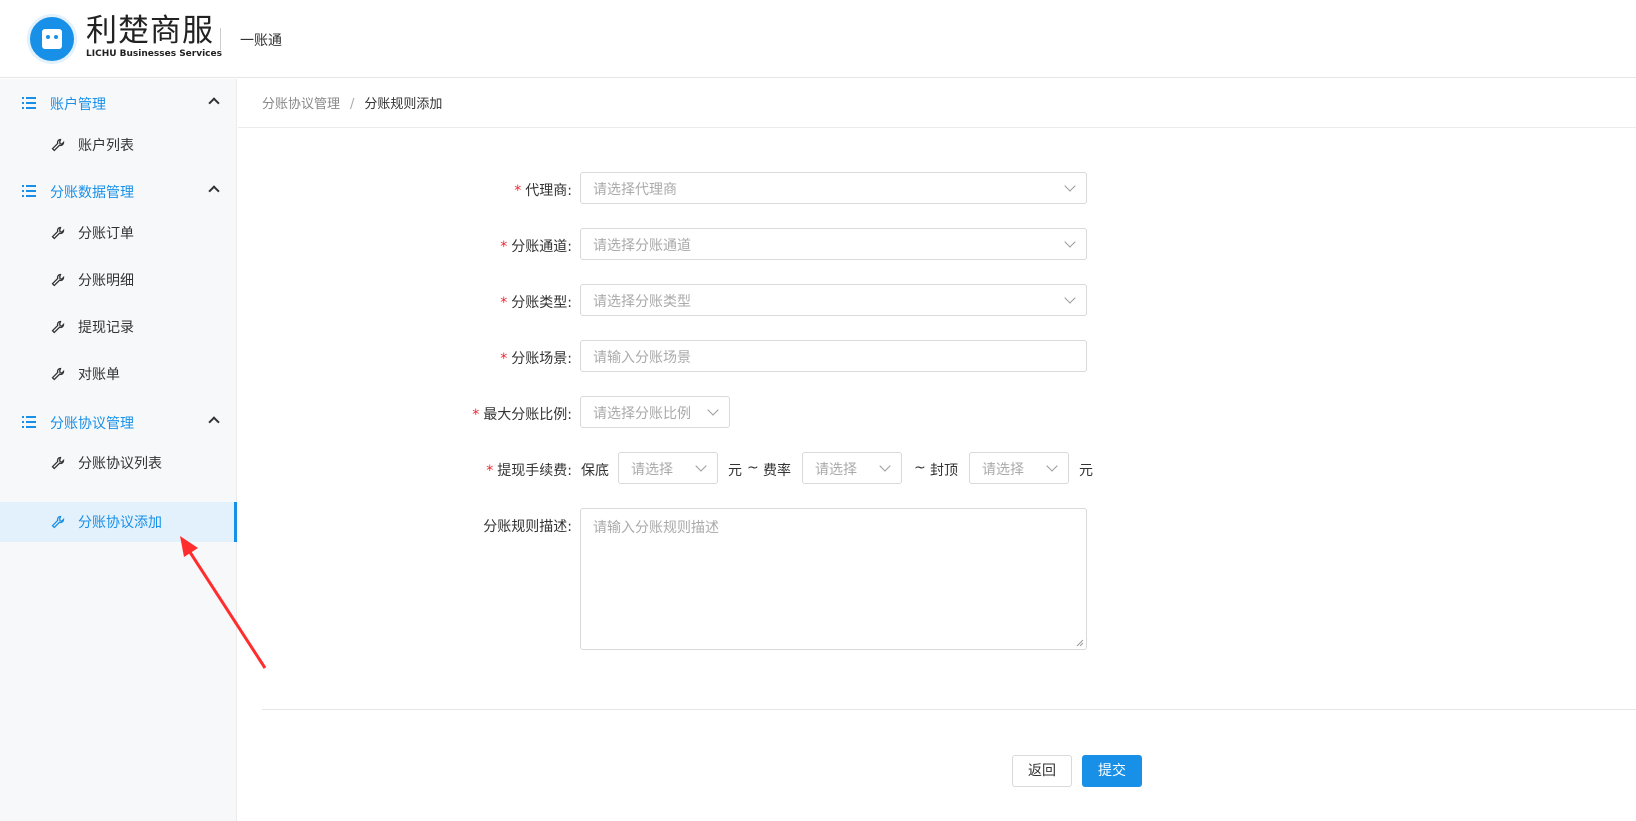  I want to click on top-header: 利楚商服 LICHU Businesses Services 一账通, so click(818, 39).